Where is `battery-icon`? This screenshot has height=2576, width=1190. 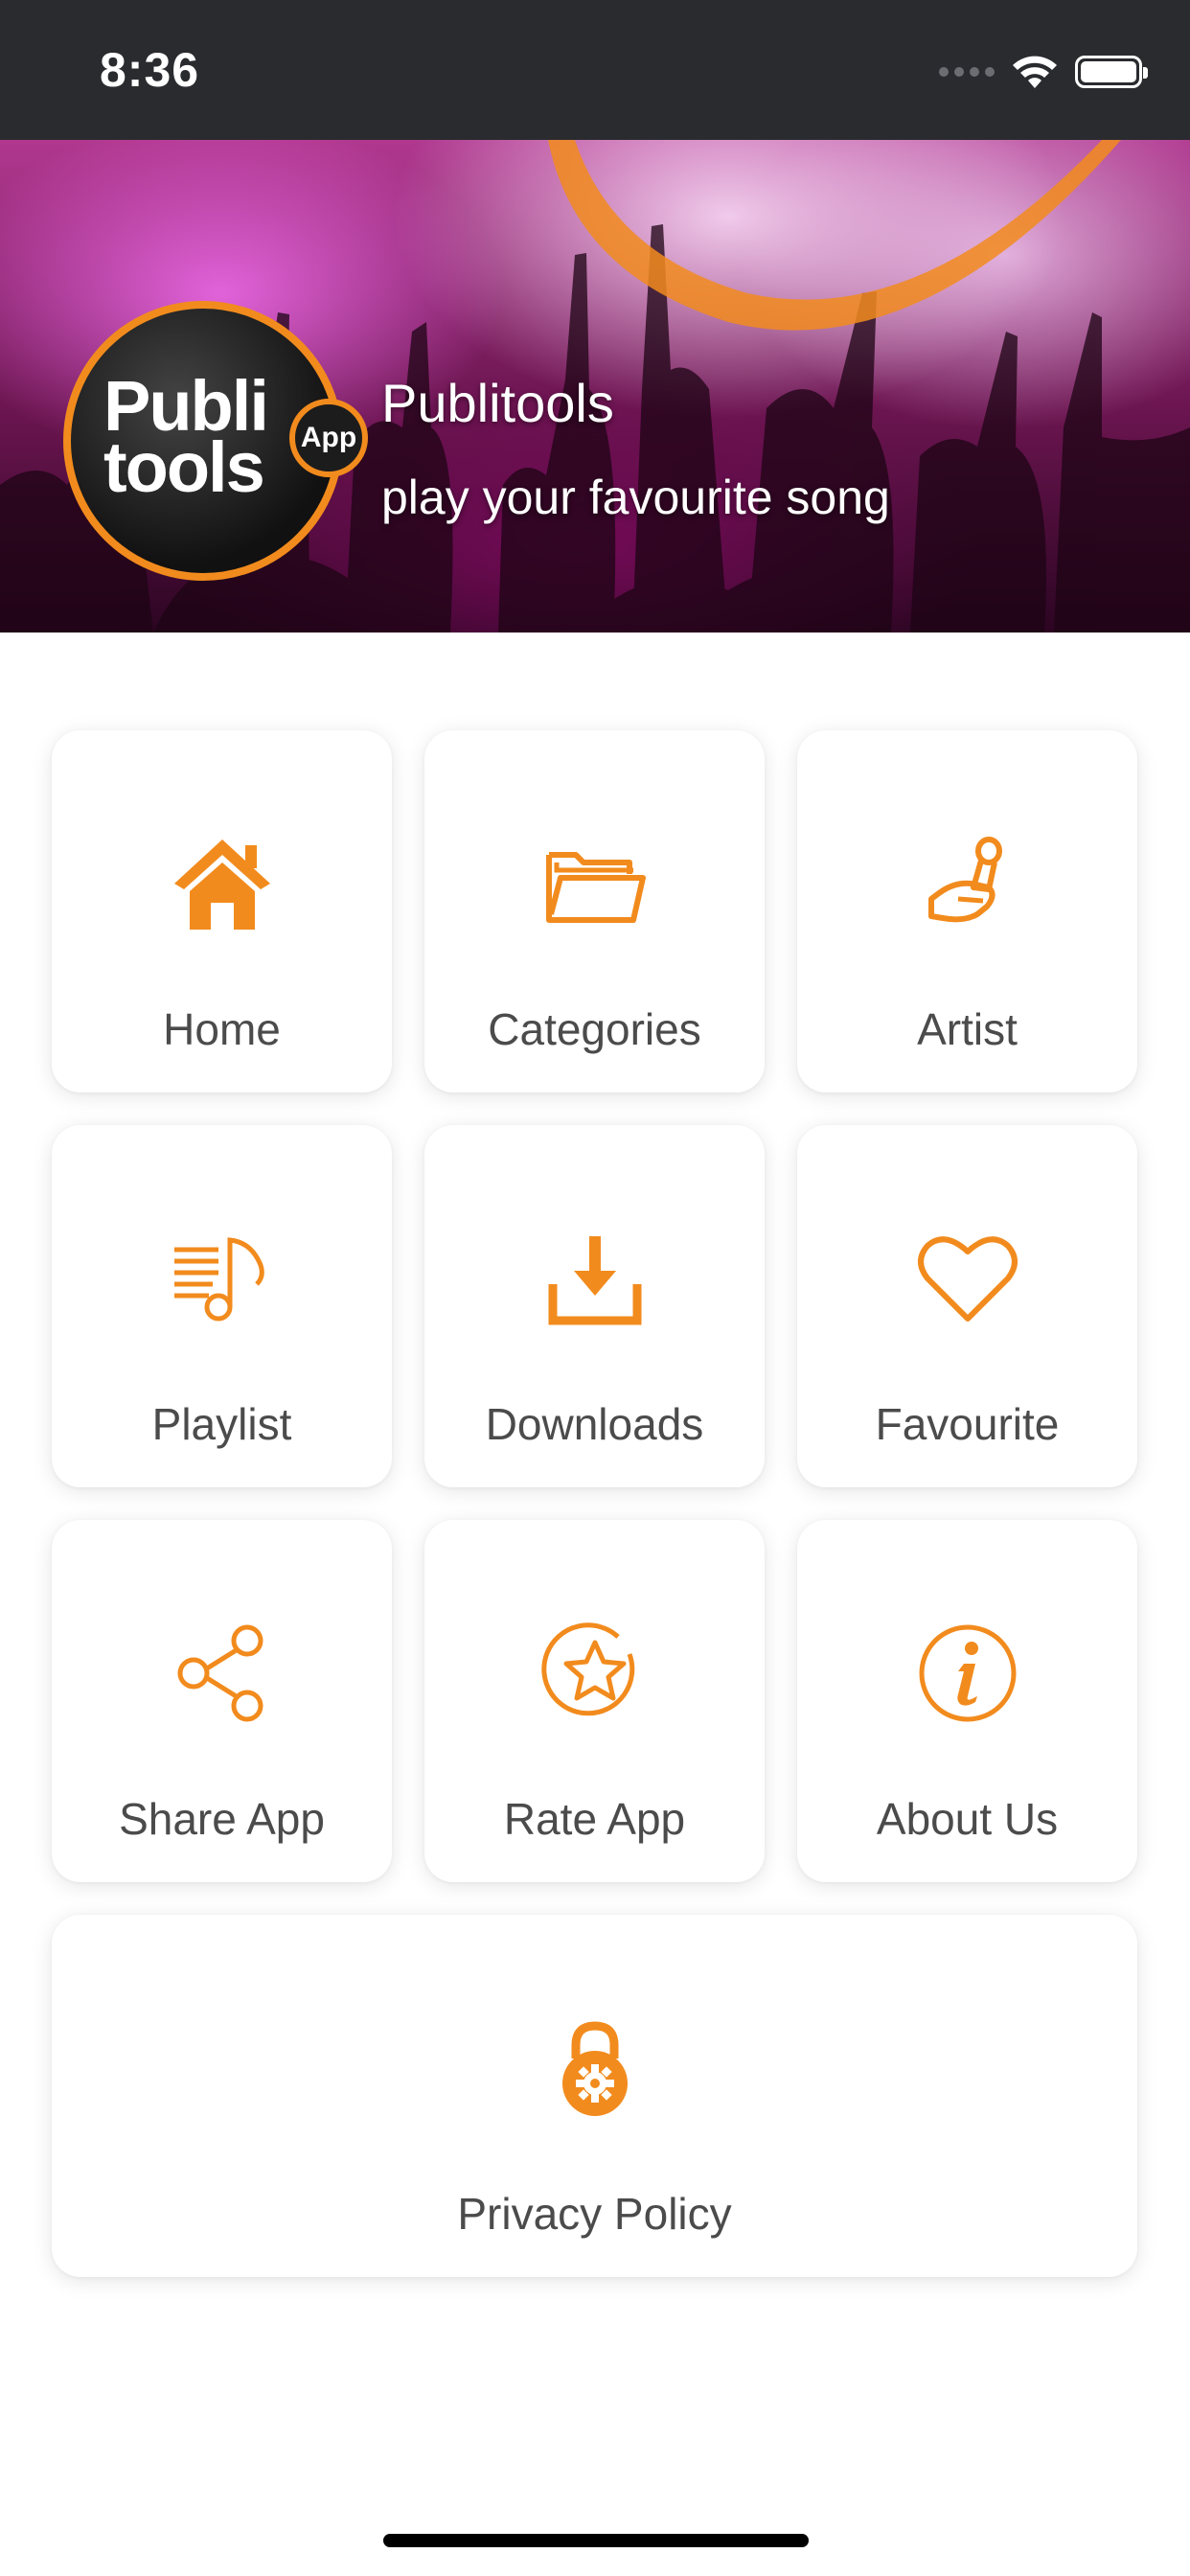 battery-icon is located at coordinates (1111, 72).